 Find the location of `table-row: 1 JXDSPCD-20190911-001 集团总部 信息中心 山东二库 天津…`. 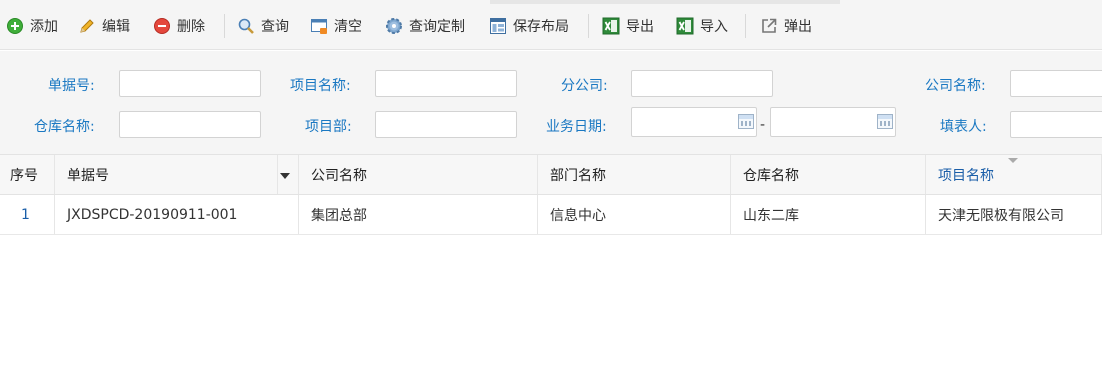

table-row: 1 JXDSPCD-20190911-001 集团总部 信息中心 山东二库 天津… is located at coordinates (551, 215).